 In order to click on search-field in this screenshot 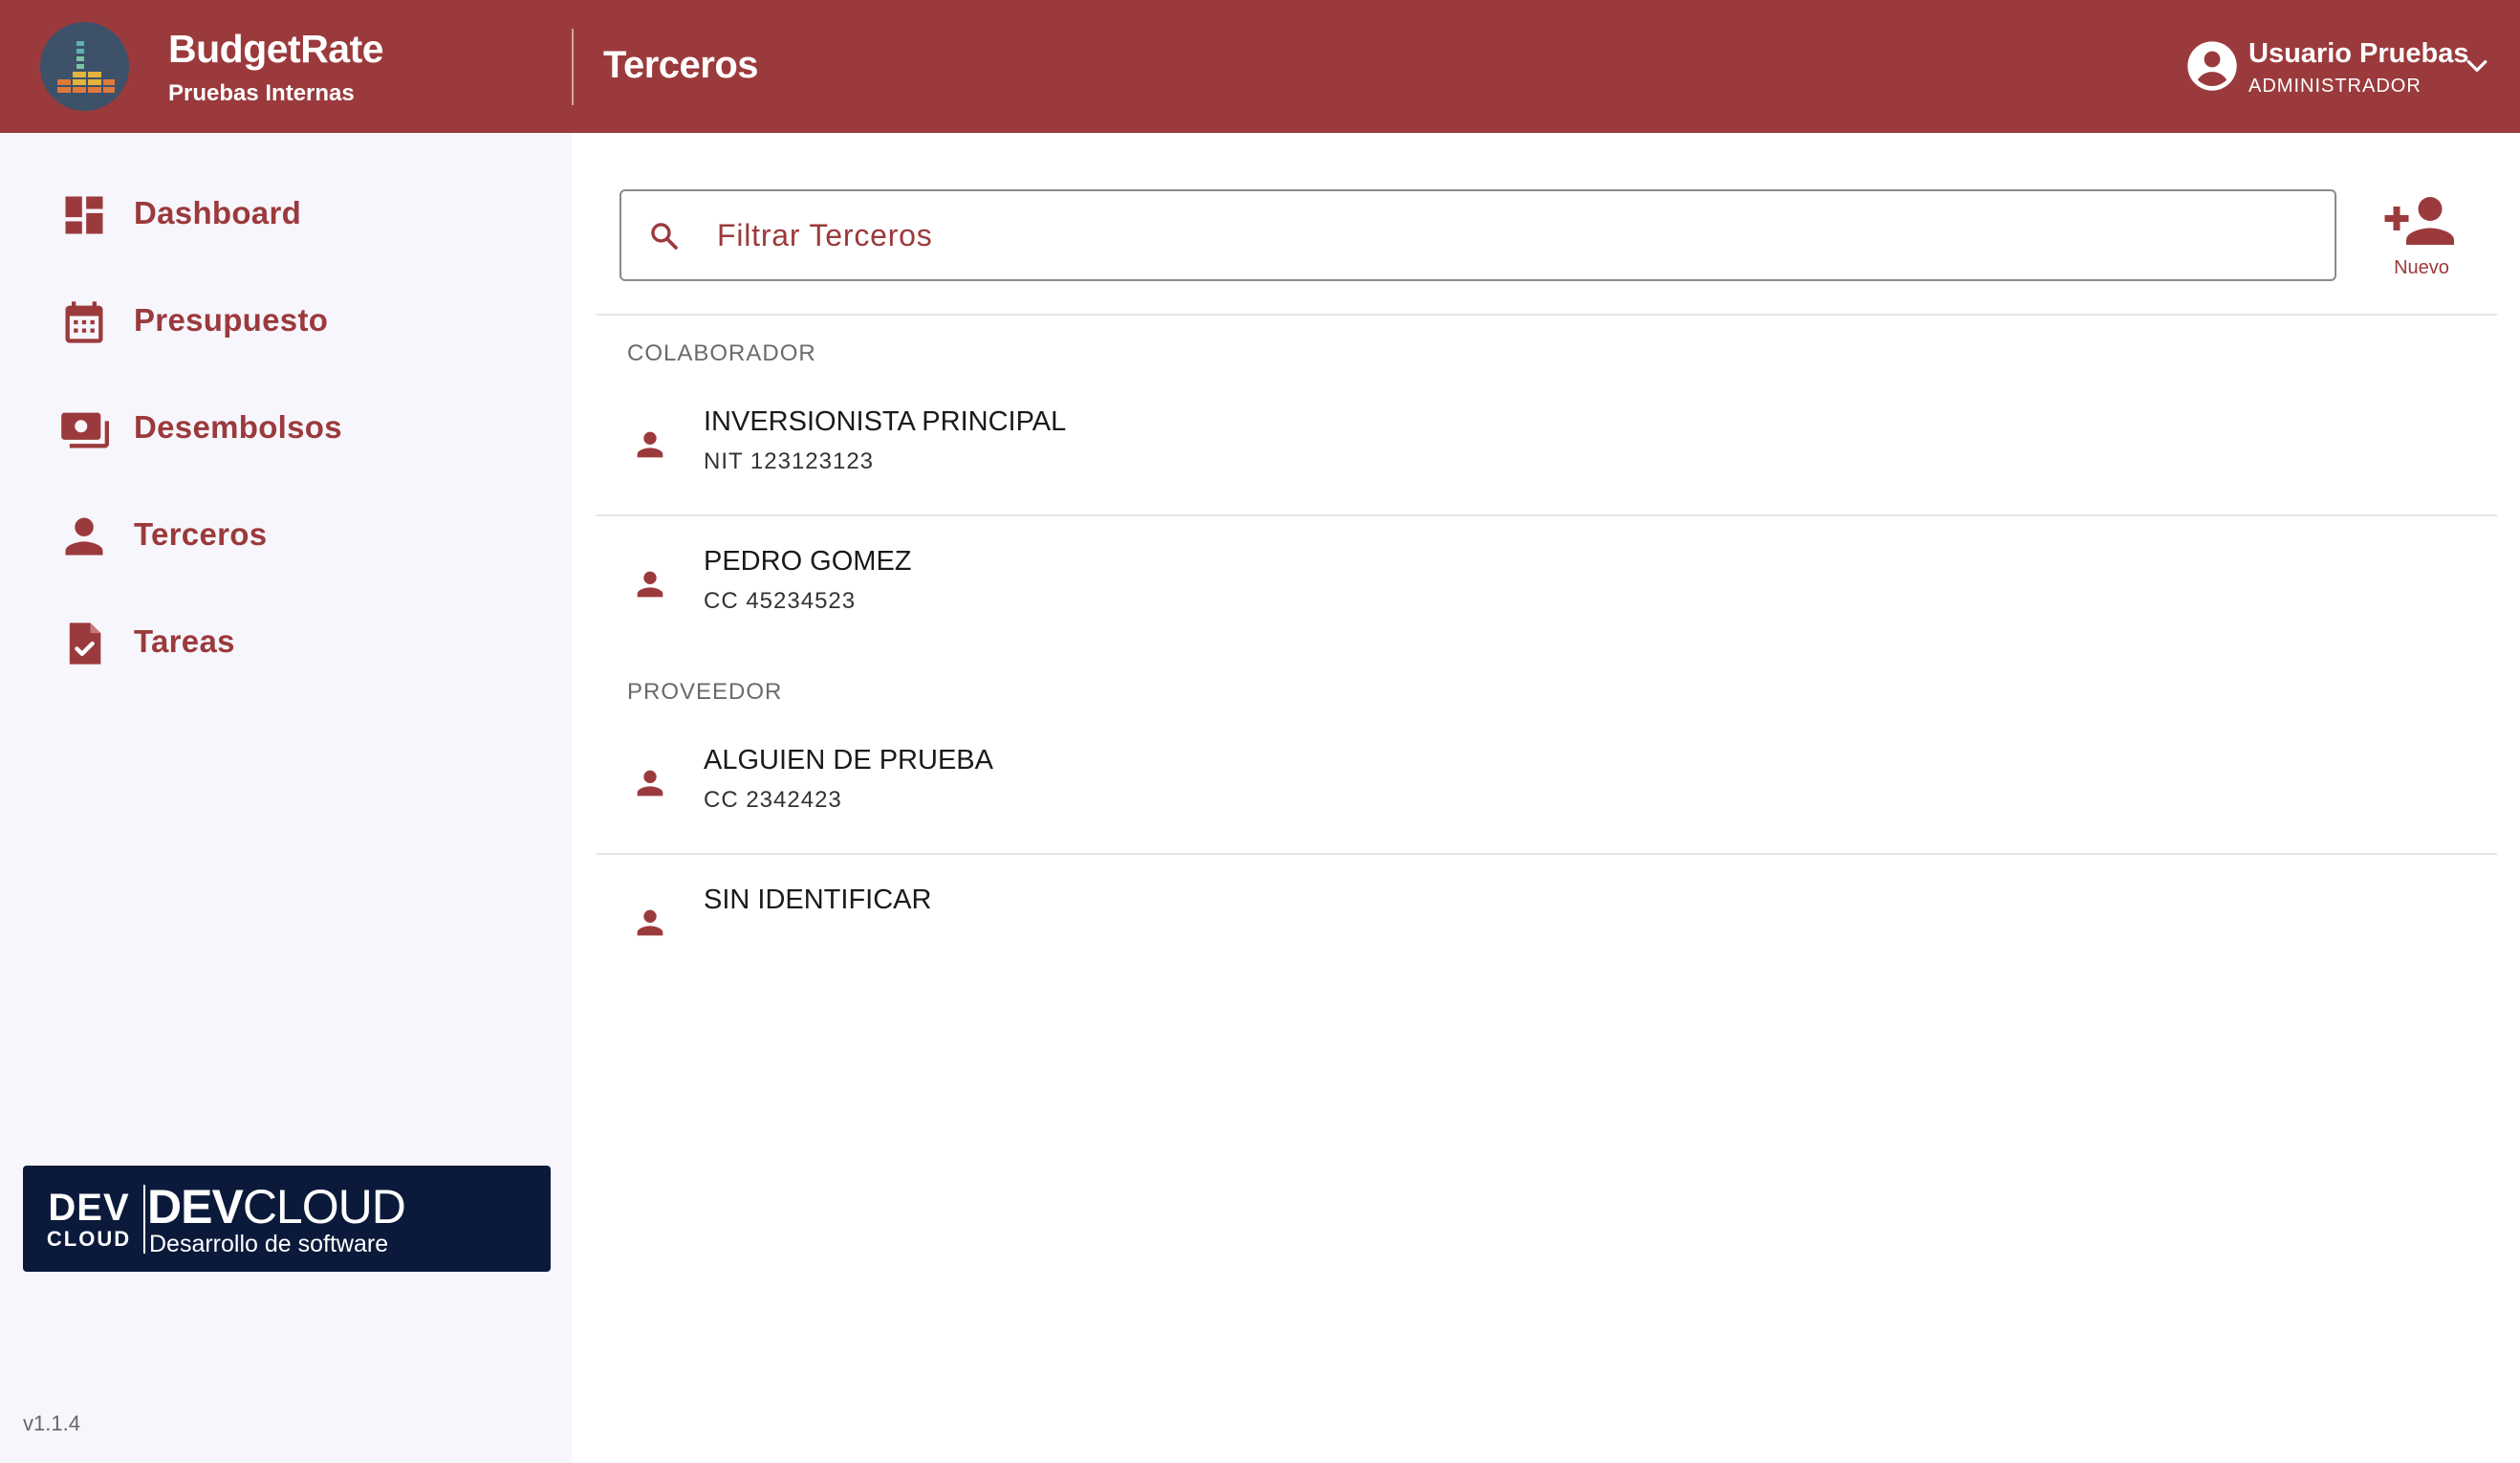, I will do `click(1478, 235)`.